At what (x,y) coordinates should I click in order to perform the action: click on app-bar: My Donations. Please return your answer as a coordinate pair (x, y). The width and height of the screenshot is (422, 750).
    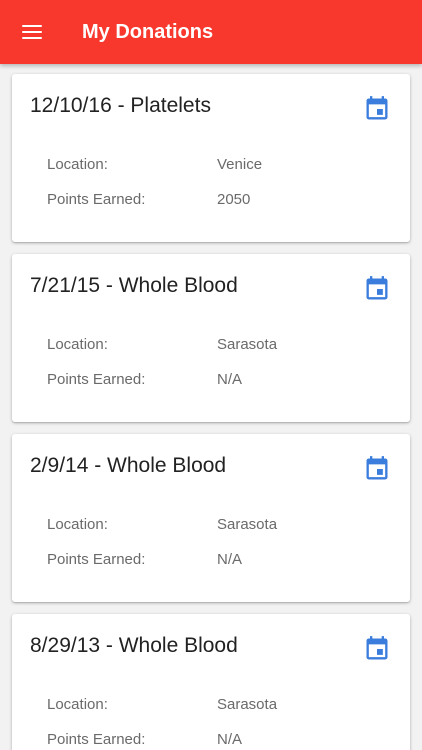
    Looking at the image, I should click on (211, 32).